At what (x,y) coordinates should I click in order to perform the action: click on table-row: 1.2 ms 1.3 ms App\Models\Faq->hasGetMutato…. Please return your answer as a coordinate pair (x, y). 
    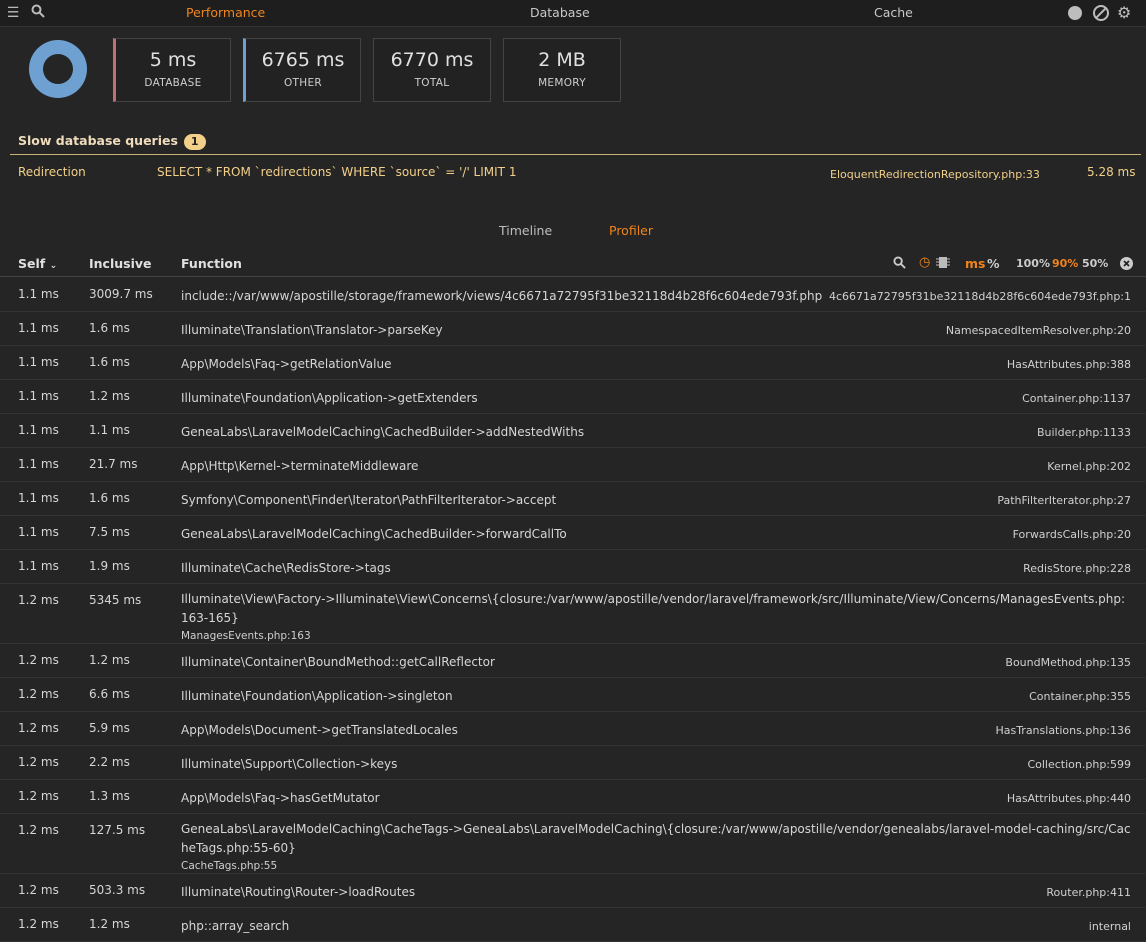
    Looking at the image, I should click on (573, 796).